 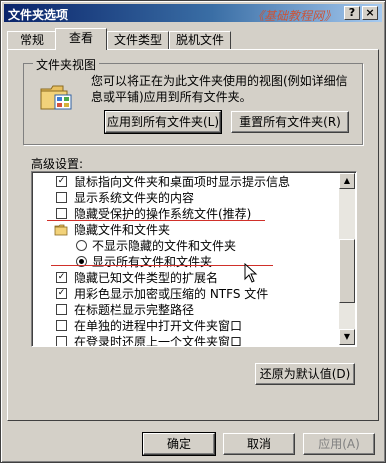 I want to click on list-item-label: 在登录时还原上一个文件夹窗口, so click(x=158, y=341).